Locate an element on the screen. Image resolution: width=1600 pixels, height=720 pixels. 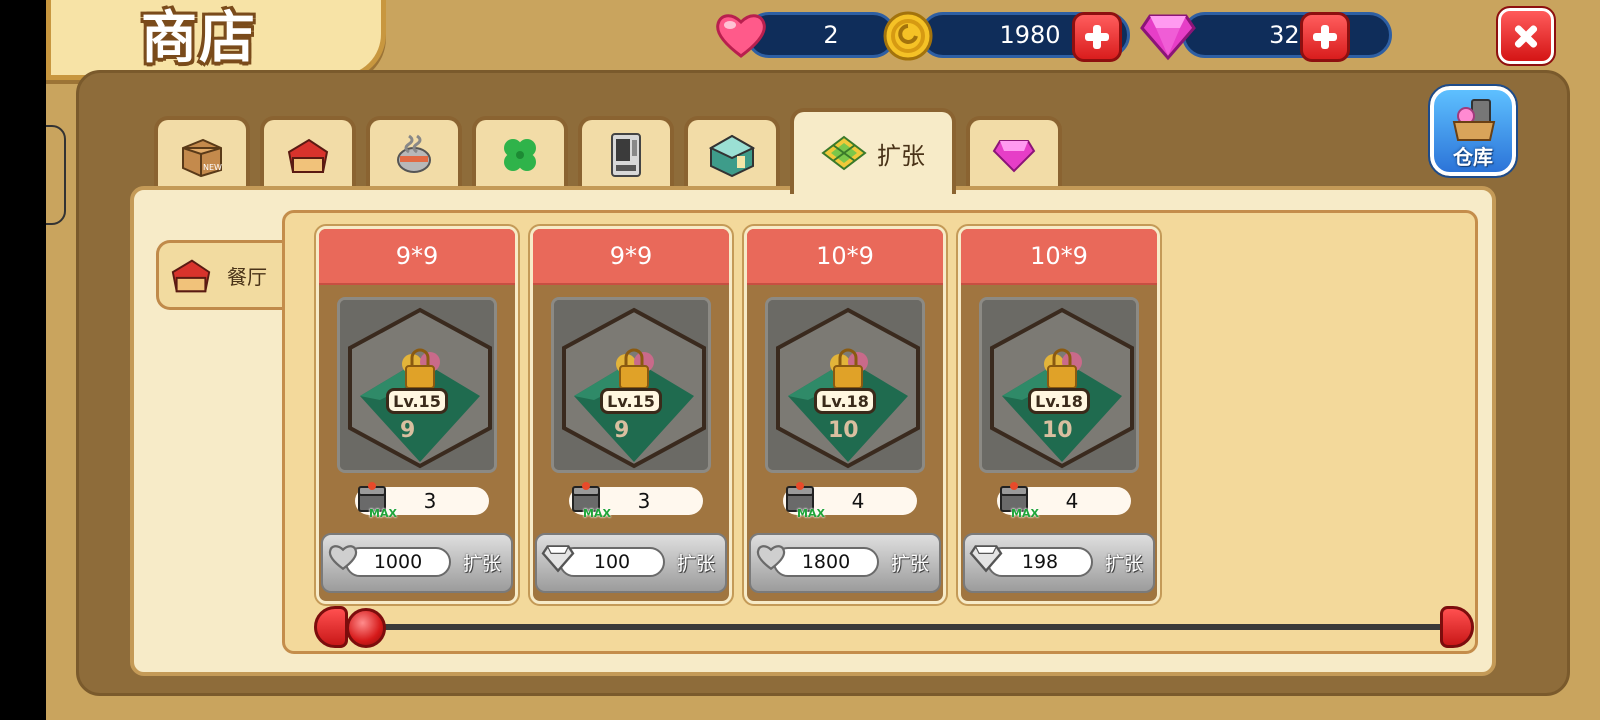
tab-gems is located at coordinates (1014, 153).